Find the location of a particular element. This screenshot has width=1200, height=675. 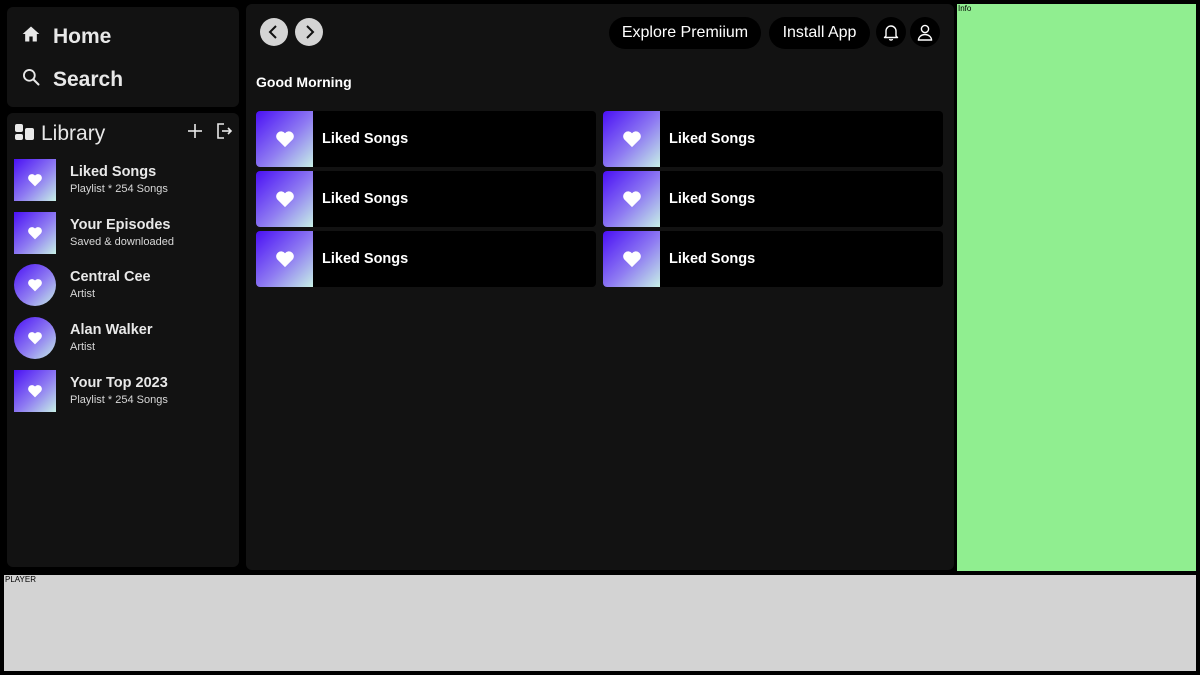

install-app-label: Install App is located at coordinates (819, 32).